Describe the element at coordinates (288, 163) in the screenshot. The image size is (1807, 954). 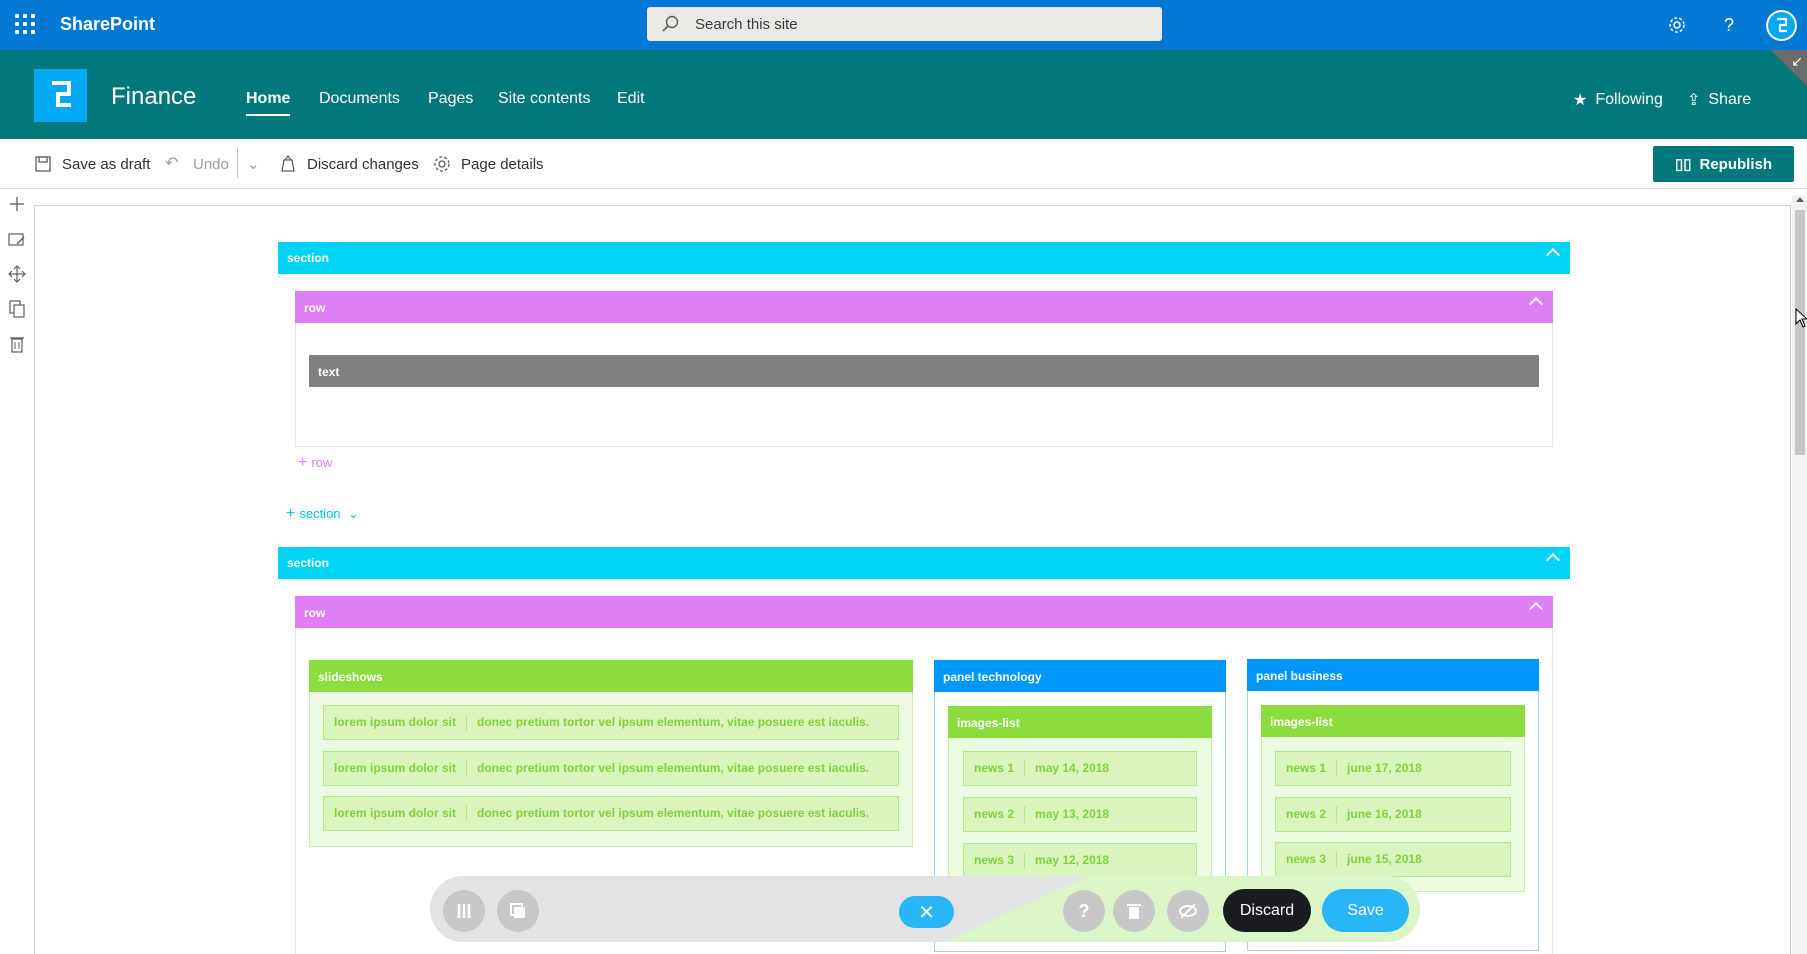
I see `discard-icon` at that location.